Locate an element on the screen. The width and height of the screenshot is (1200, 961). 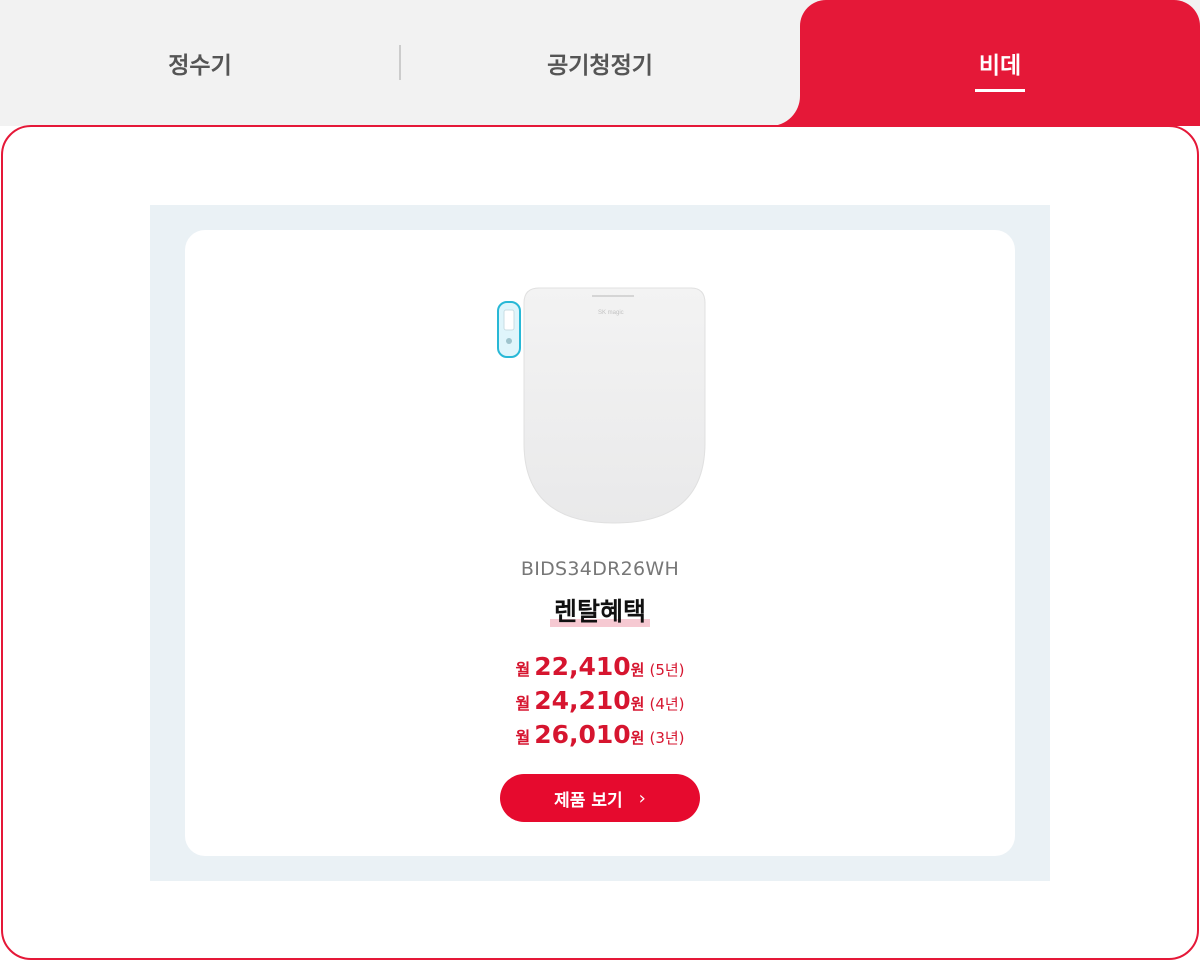
product-model: BIDS34DR26WH is located at coordinates (600, 569).